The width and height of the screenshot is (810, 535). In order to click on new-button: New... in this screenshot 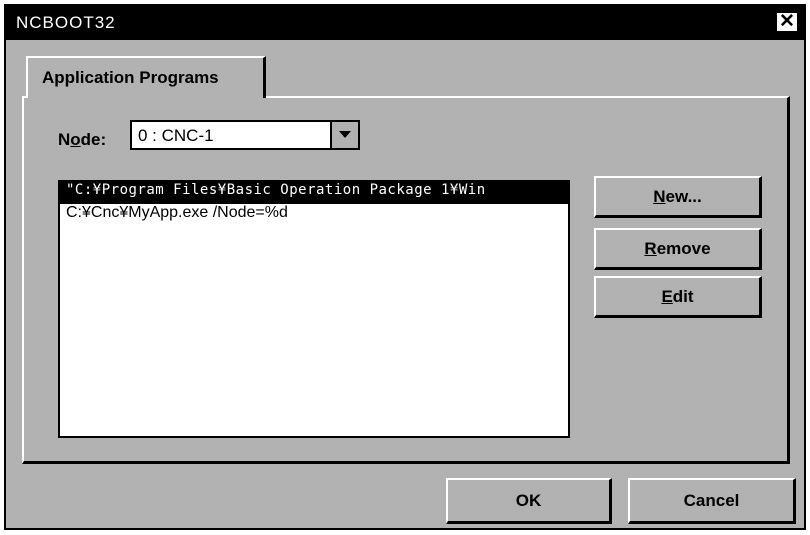, I will do `click(678, 197)`.